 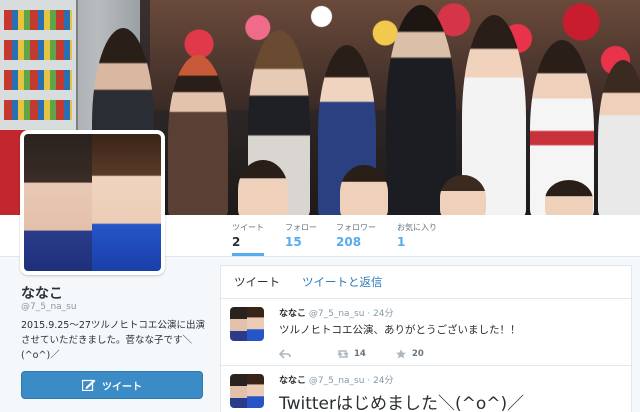 I want to click on stat-tweets-value: 2, so click(x=236, y=242).